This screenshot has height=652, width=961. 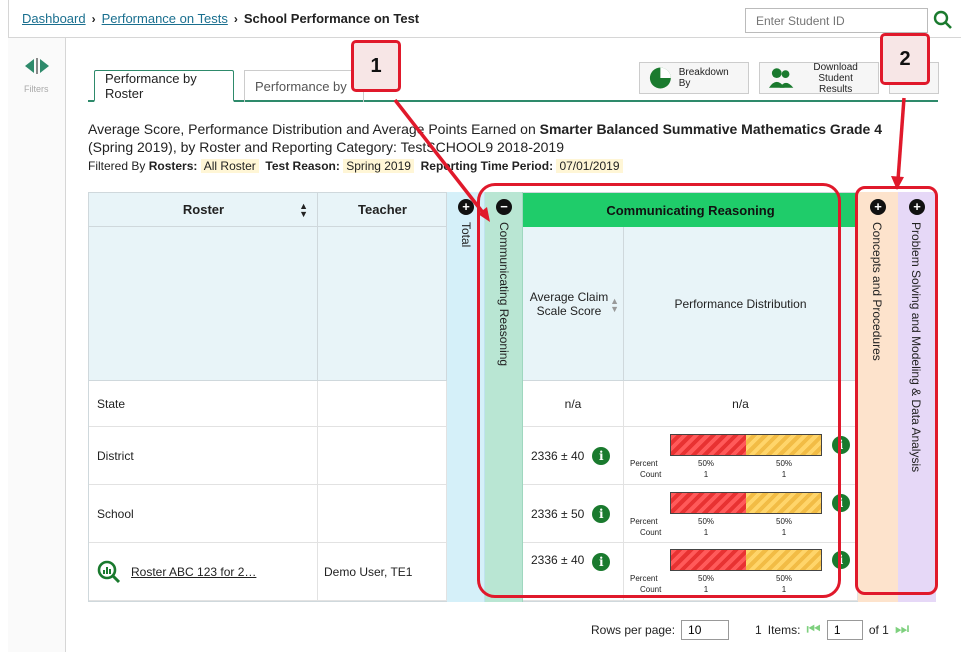 I want to click on roster-report-icon, so click(x=109, y=572).